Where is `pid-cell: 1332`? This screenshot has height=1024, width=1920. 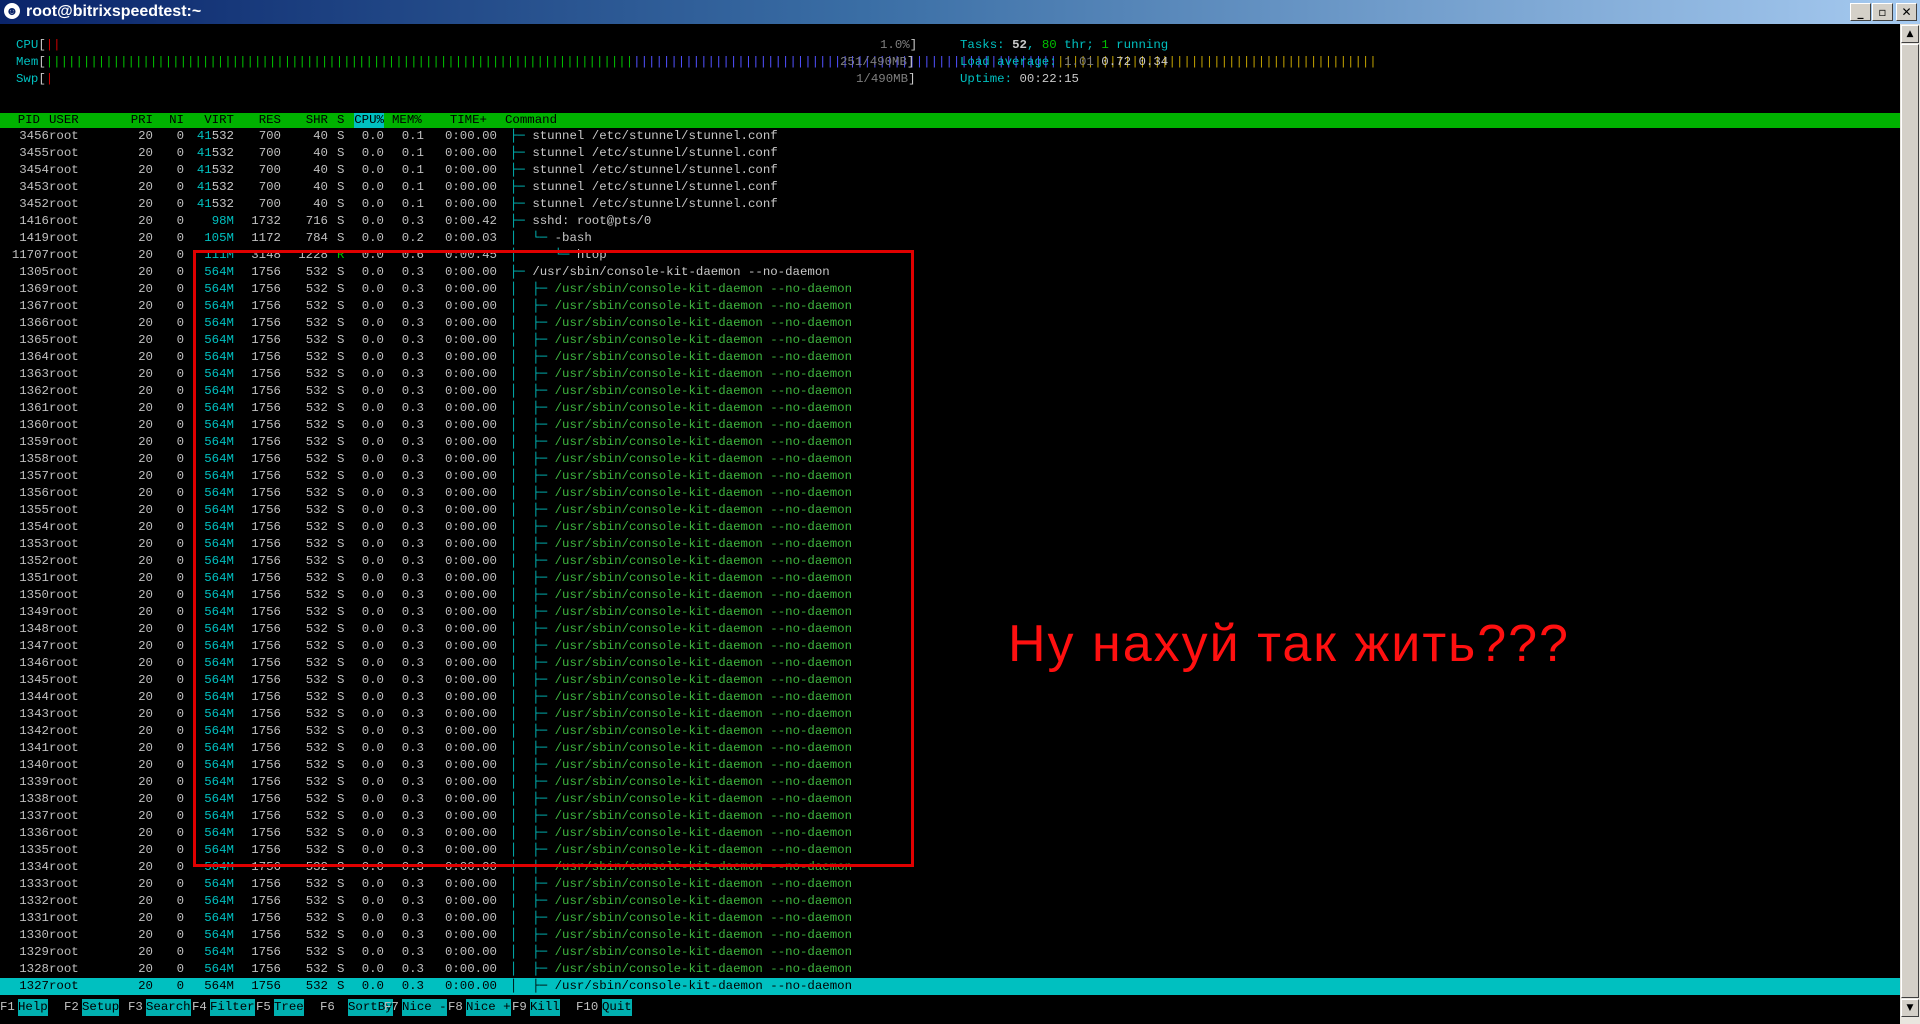
pid-cell: 1332 is located at coordinates (34, 901).